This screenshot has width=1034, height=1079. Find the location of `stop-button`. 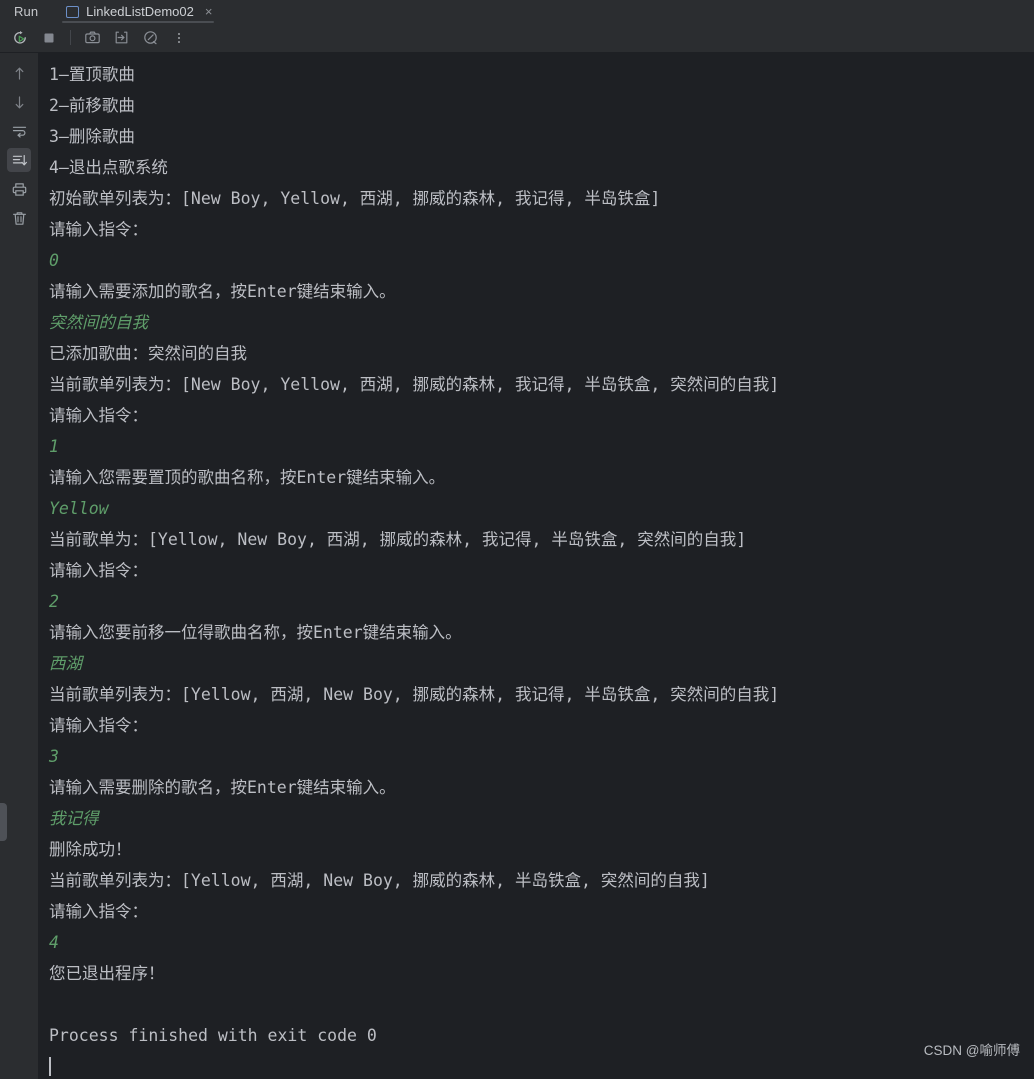

stop-button is located at coordinates (49, 38).